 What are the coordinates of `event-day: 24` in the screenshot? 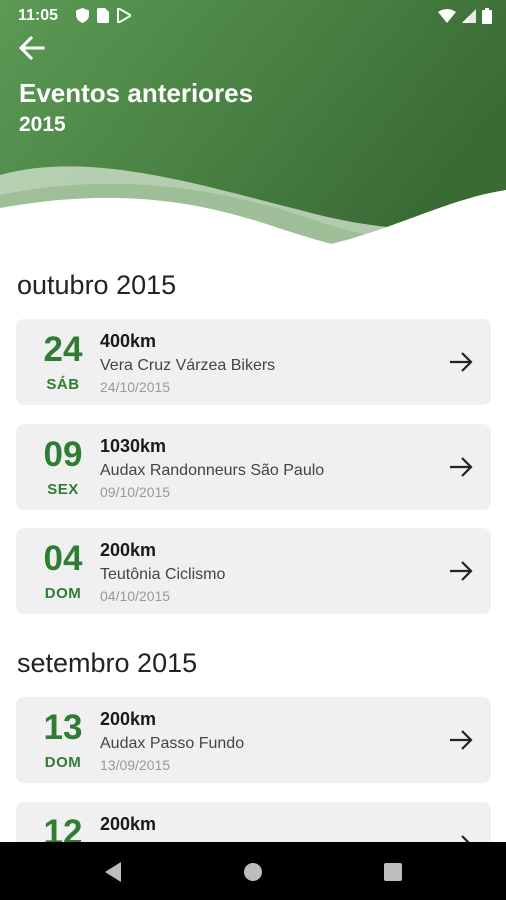 It's located at (63, 349).